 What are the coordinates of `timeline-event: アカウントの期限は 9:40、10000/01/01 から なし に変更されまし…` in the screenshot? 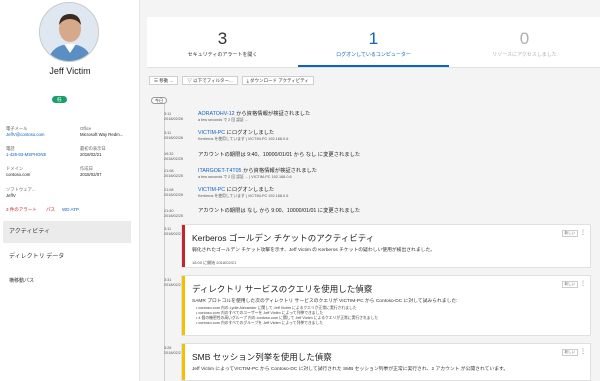 It's located at (279, 155).